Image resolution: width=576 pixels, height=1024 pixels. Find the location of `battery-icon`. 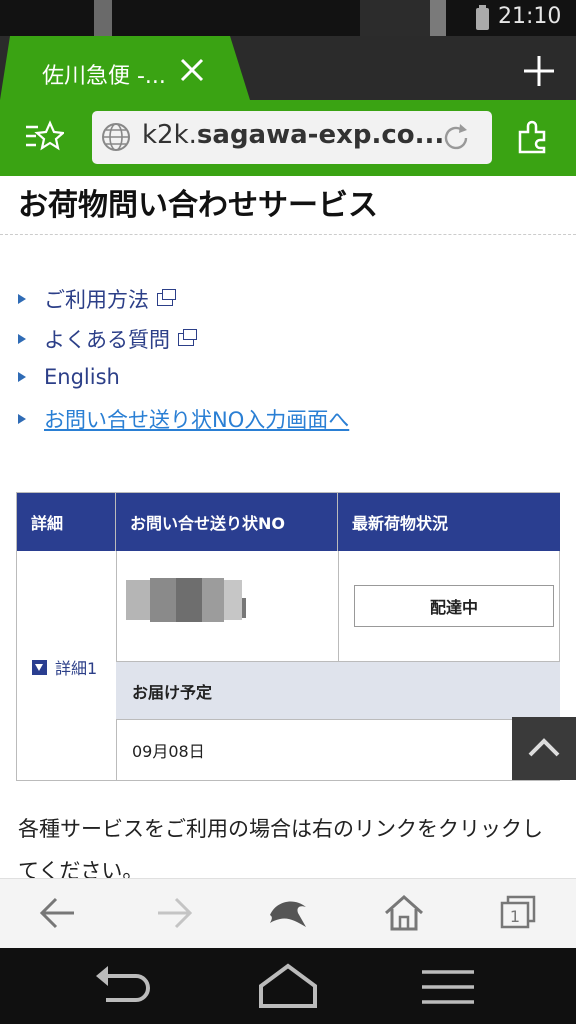

battery-icon is located at coordinates (482, 17).